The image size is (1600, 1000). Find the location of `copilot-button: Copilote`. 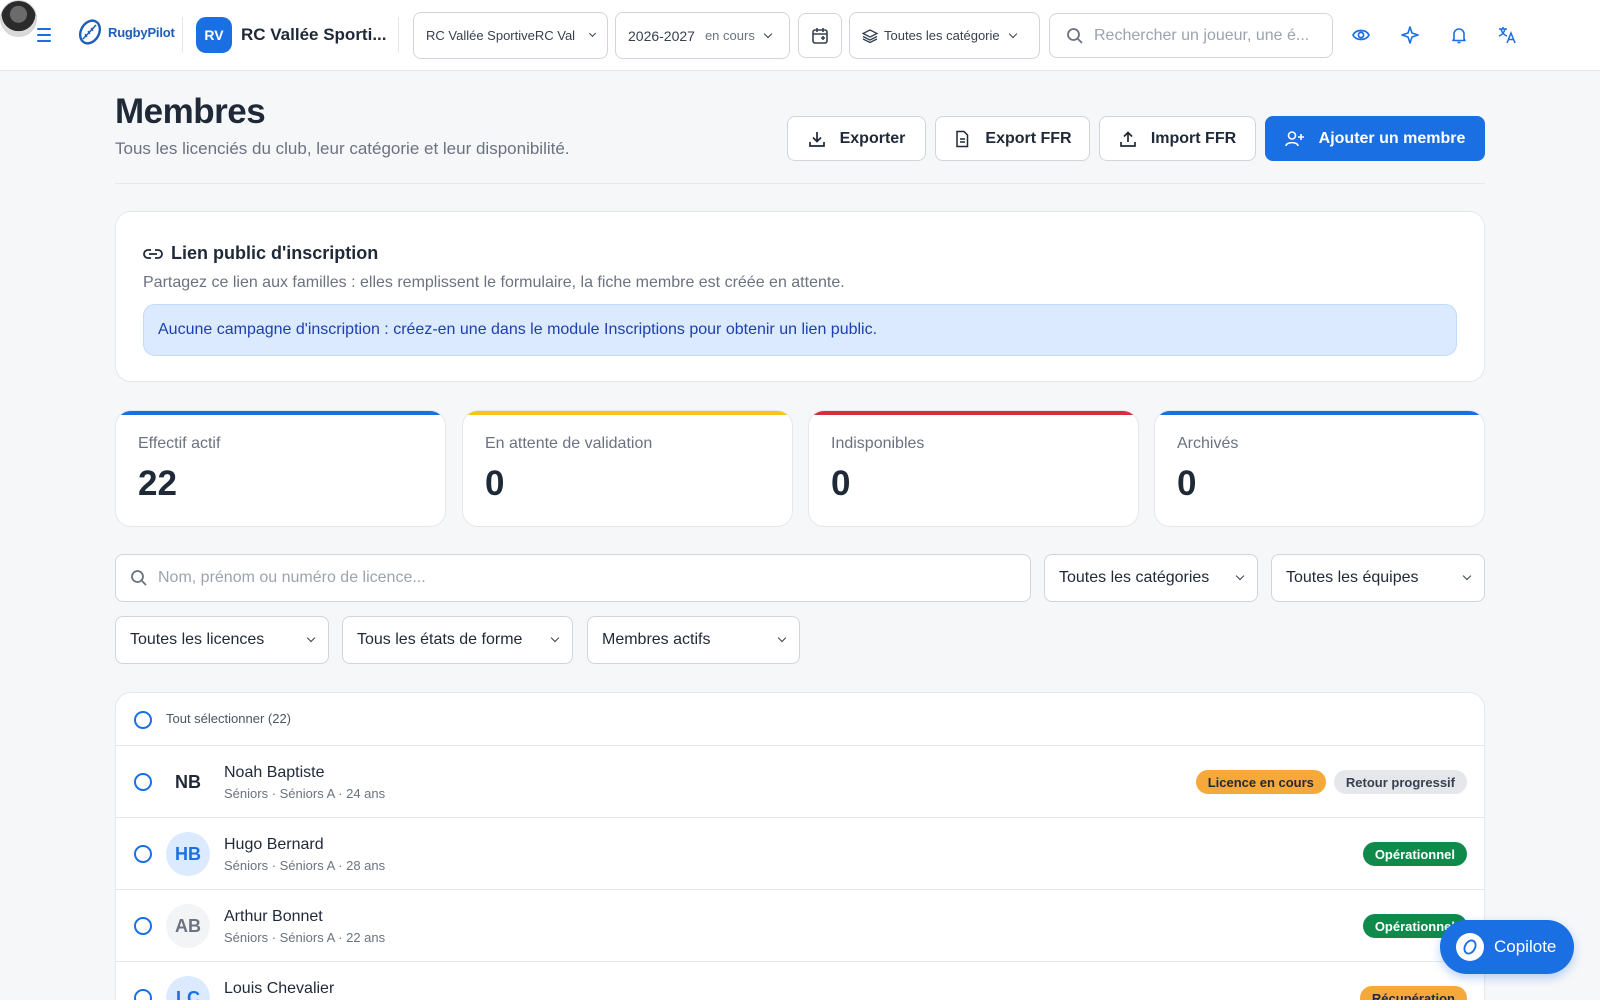

copilot-button: Copilote is located at coordinates (1507, 947).